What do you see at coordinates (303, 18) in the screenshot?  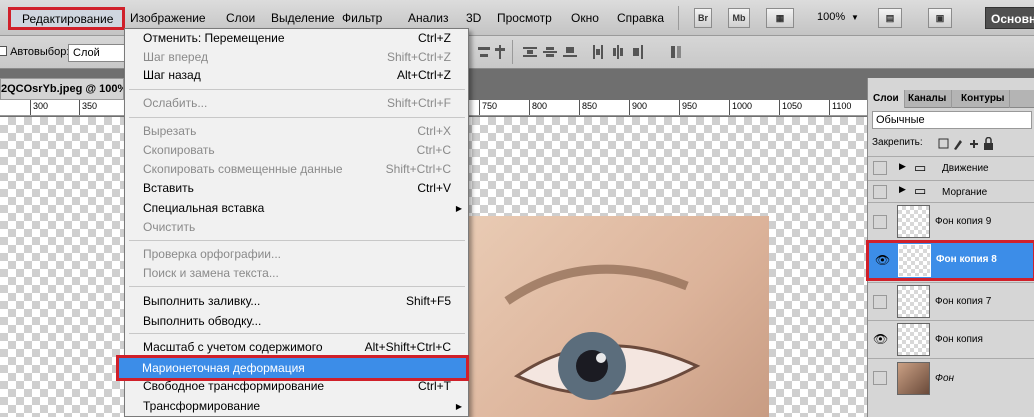 I see `menu-select: Выделение` at bounding box center [303, 18].